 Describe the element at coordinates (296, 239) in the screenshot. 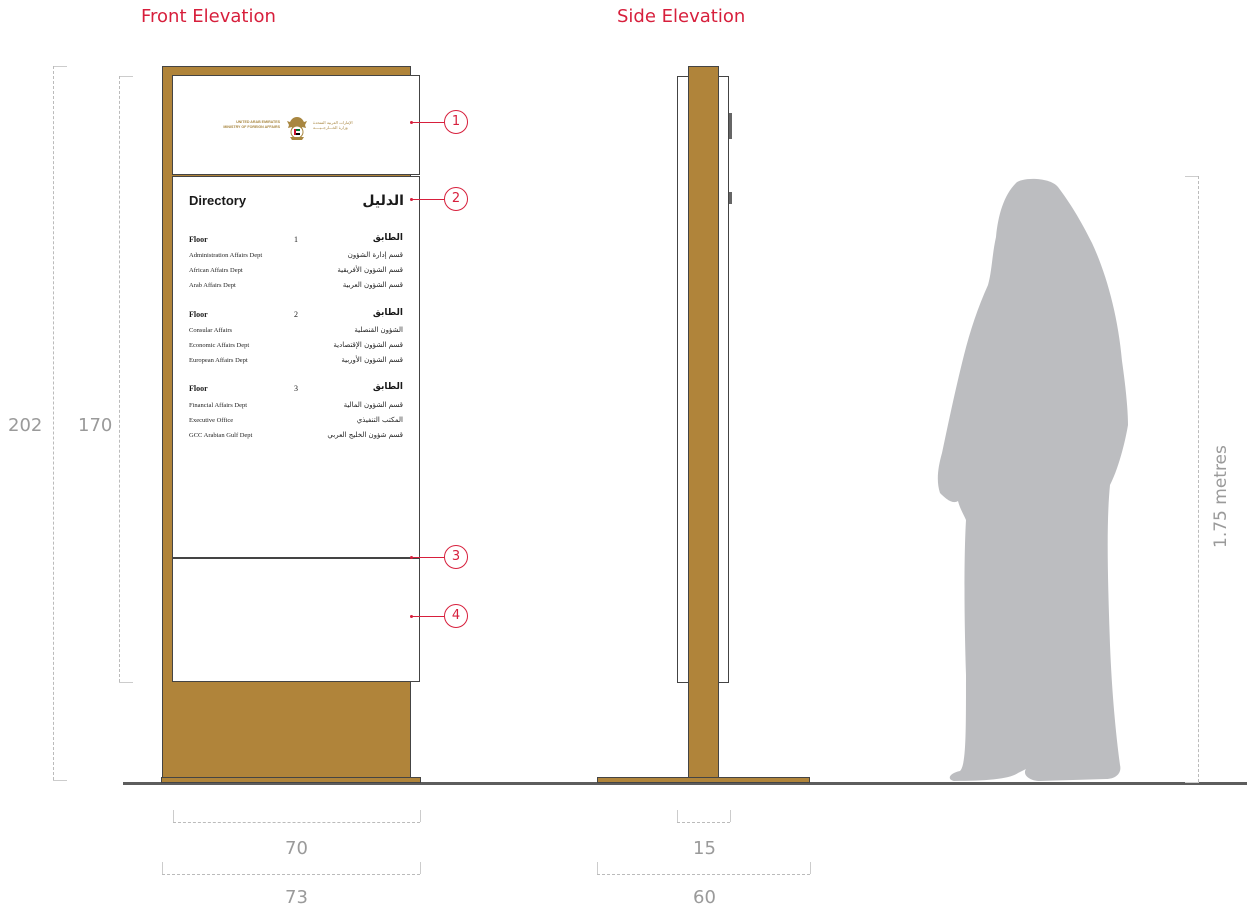

I see `floor-1-number: 1` at that location.